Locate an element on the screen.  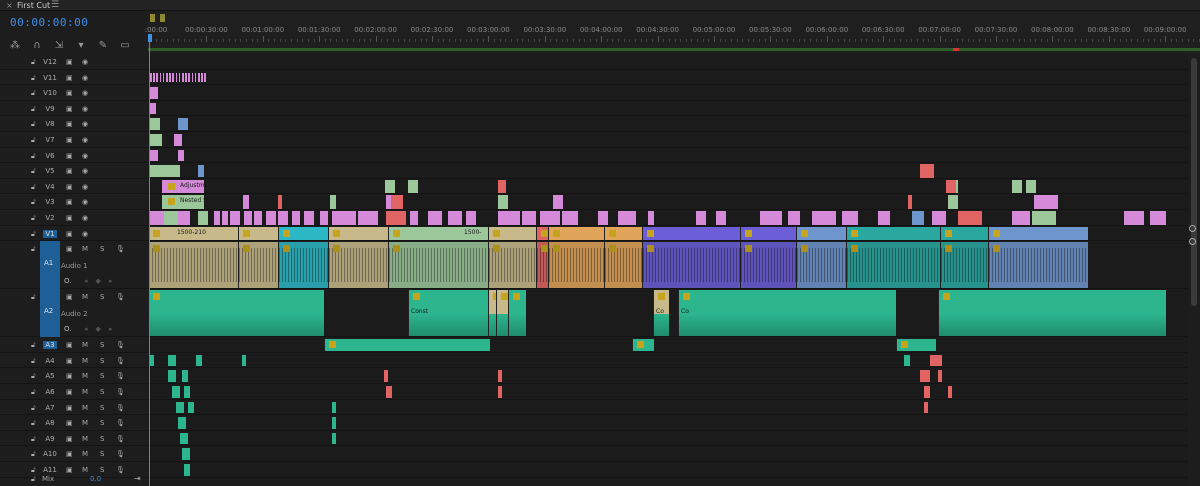
sequence-tab: × First Cut ☰ is located at coordinates (600, 5).